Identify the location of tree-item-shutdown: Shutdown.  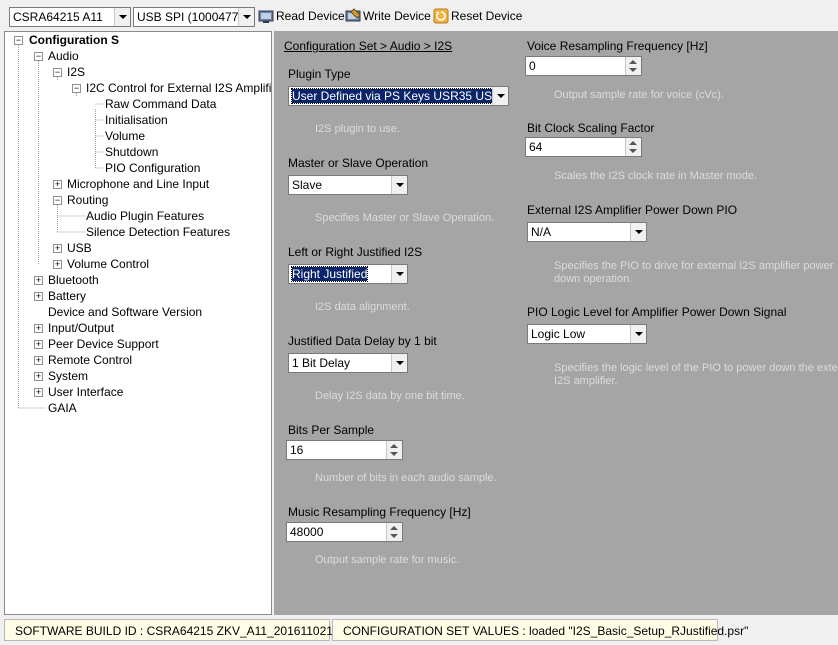
(131, 152).